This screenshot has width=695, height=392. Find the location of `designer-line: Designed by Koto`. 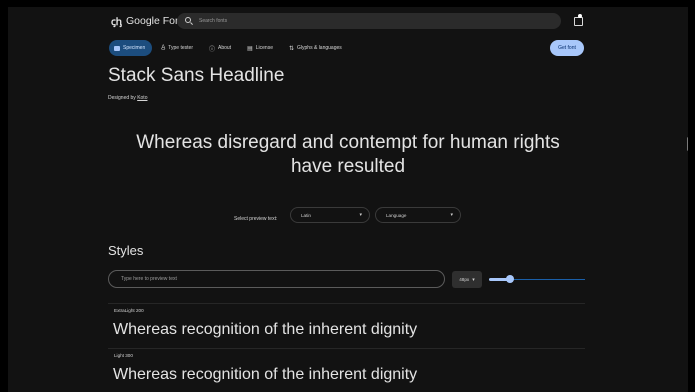

designer-line: Designed by Koto is located at coordinates (127, 98).